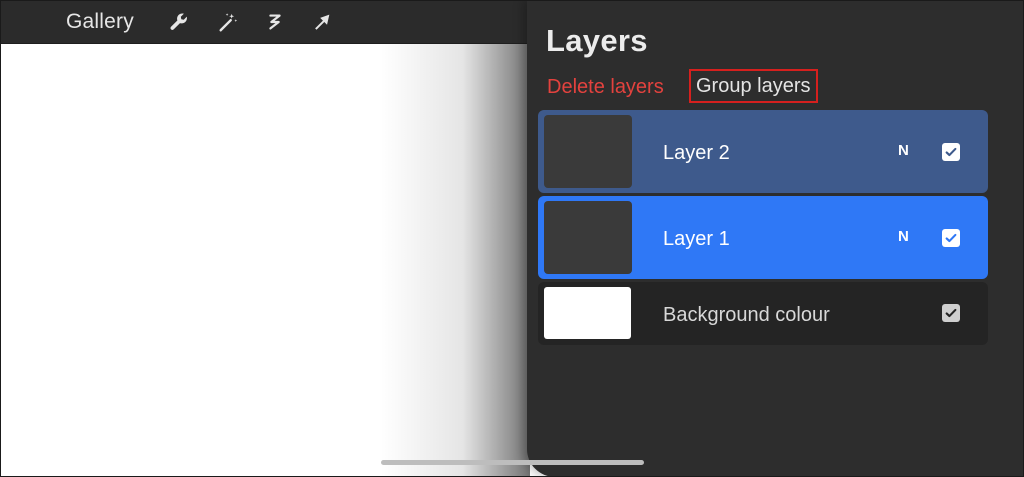 Image resolution: width=1024 pixels, height=477 pixels. Describe the element at coordinates (605, 87) in the screenshot. I see `delete-layers-button: Delete layers` at that location.